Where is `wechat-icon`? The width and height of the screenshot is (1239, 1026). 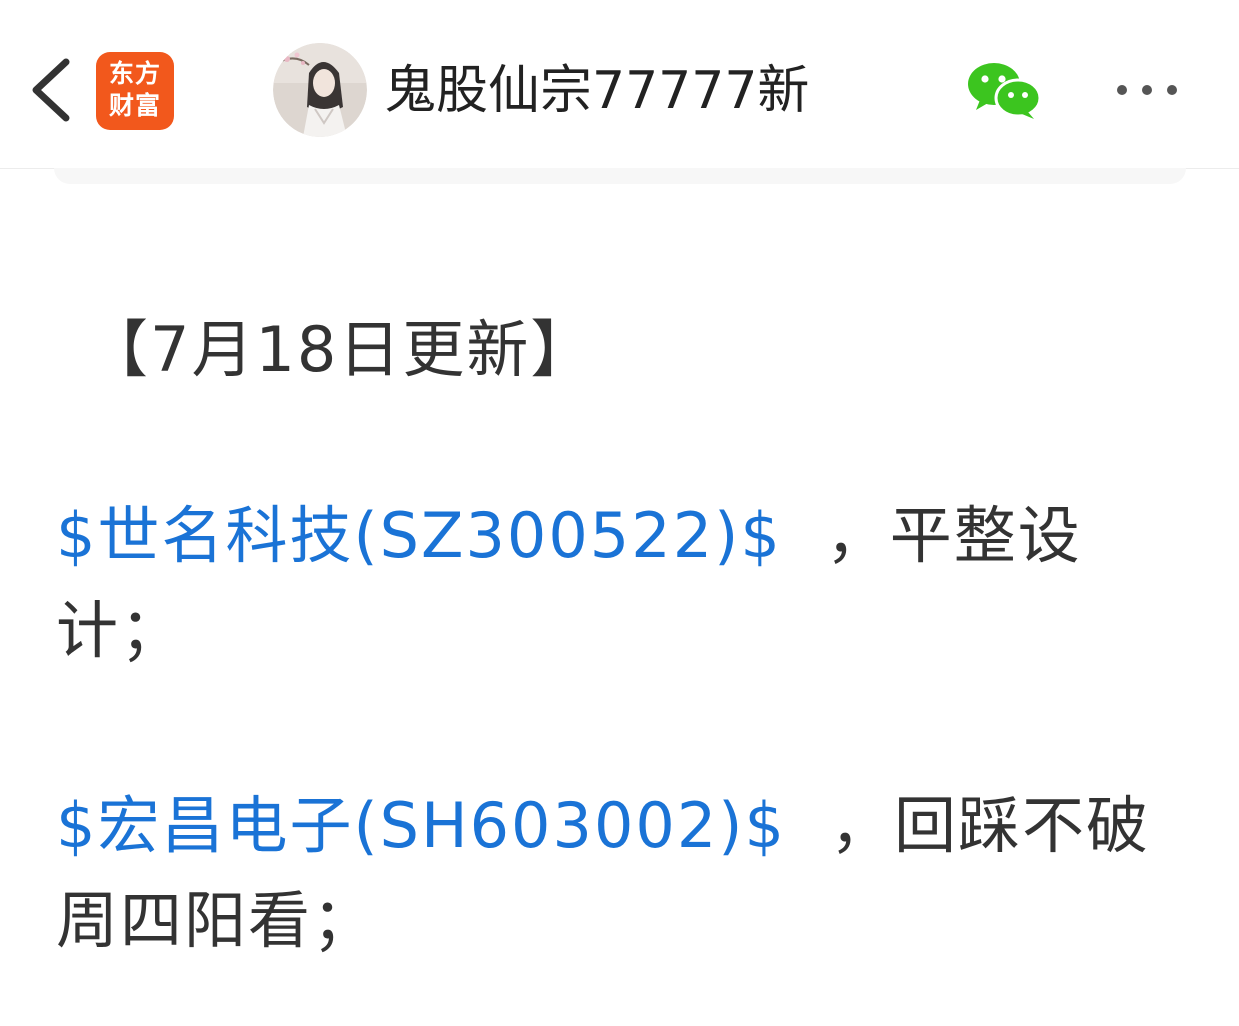
wechat-icon is located at coordinates (1004, 90).